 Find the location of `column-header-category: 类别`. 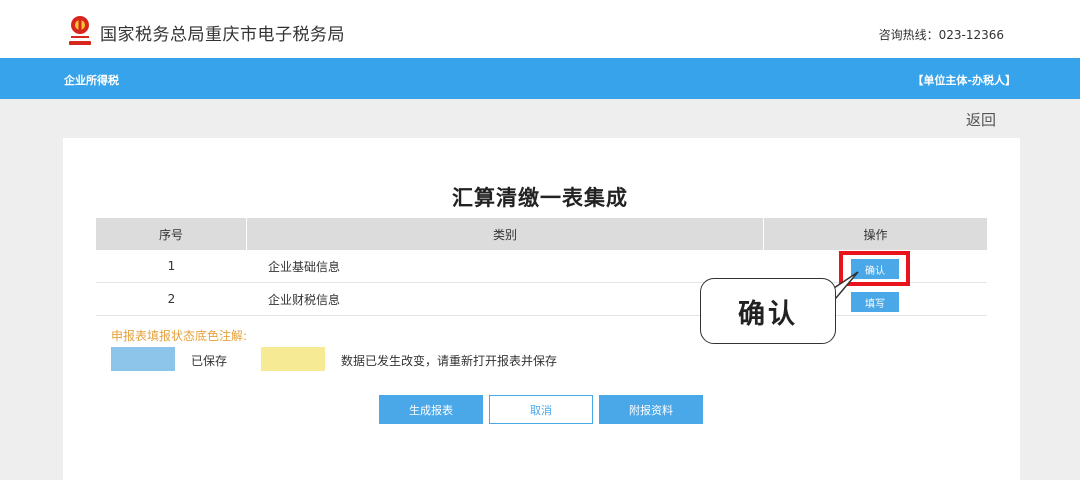

column-header-category: 类别 is located at coordinates (505, 234).